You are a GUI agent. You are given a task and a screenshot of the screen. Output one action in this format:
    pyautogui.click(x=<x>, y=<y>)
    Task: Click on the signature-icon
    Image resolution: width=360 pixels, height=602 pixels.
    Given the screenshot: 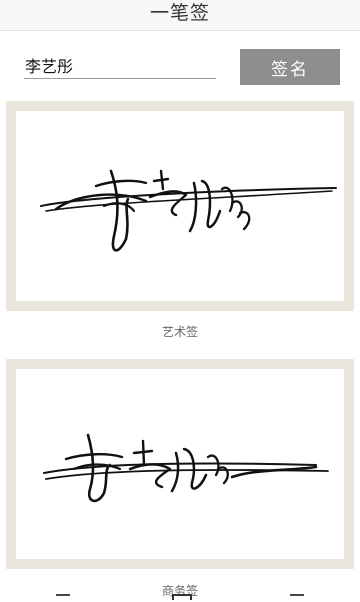 What is the action you would take?
    pyautogui.click(x=182, y=597)
    